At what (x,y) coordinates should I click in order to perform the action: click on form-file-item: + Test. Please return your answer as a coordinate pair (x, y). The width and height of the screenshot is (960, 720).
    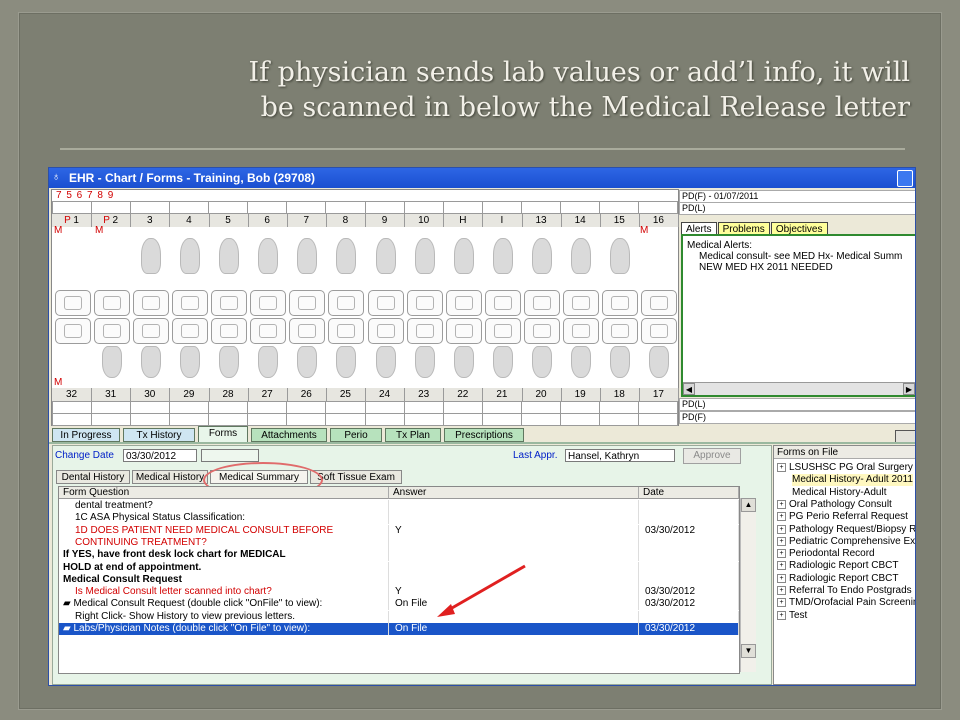
    Looking at the image, I should click on (792, 616).